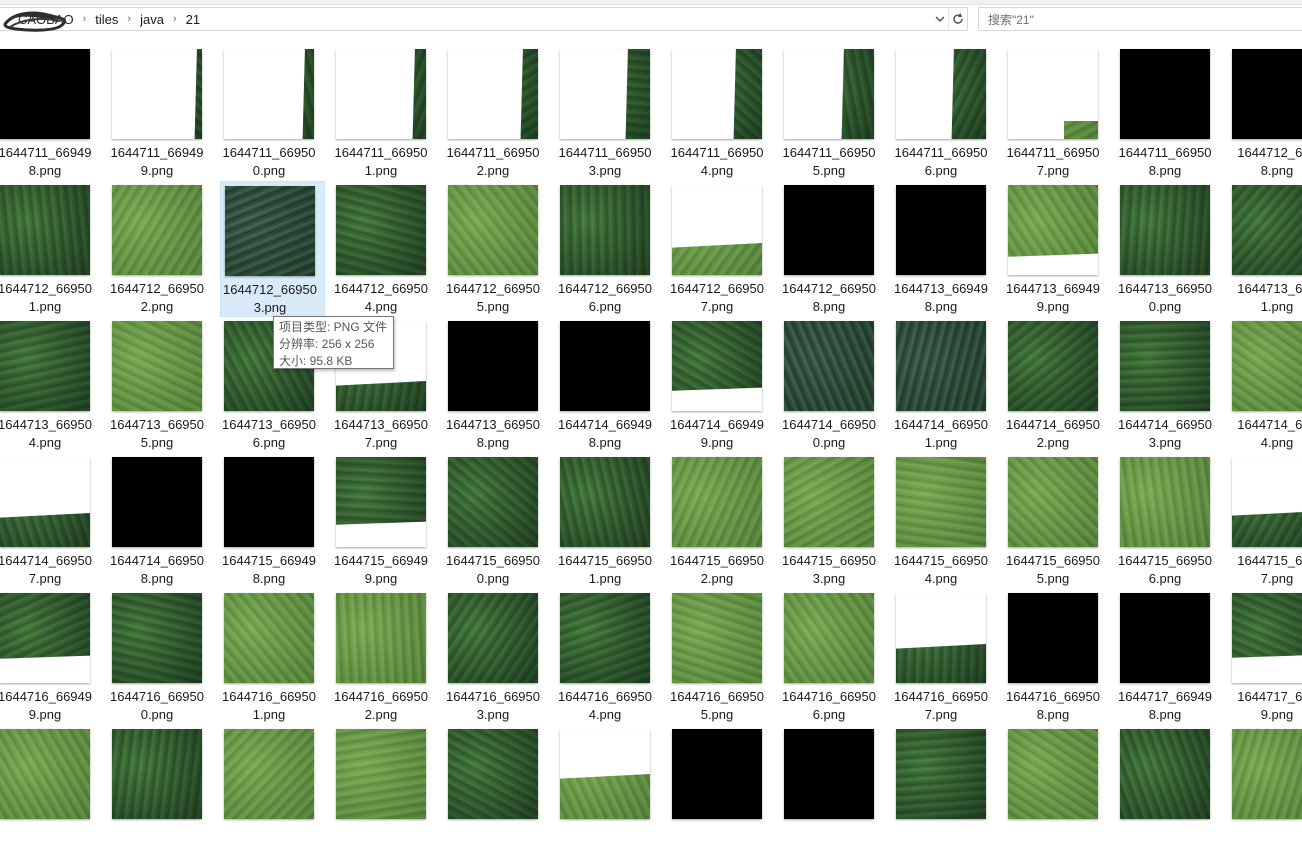 The image size is (1302, 865). I want to click on file-item: 1644715_669 7.png, so click(1257, 525).